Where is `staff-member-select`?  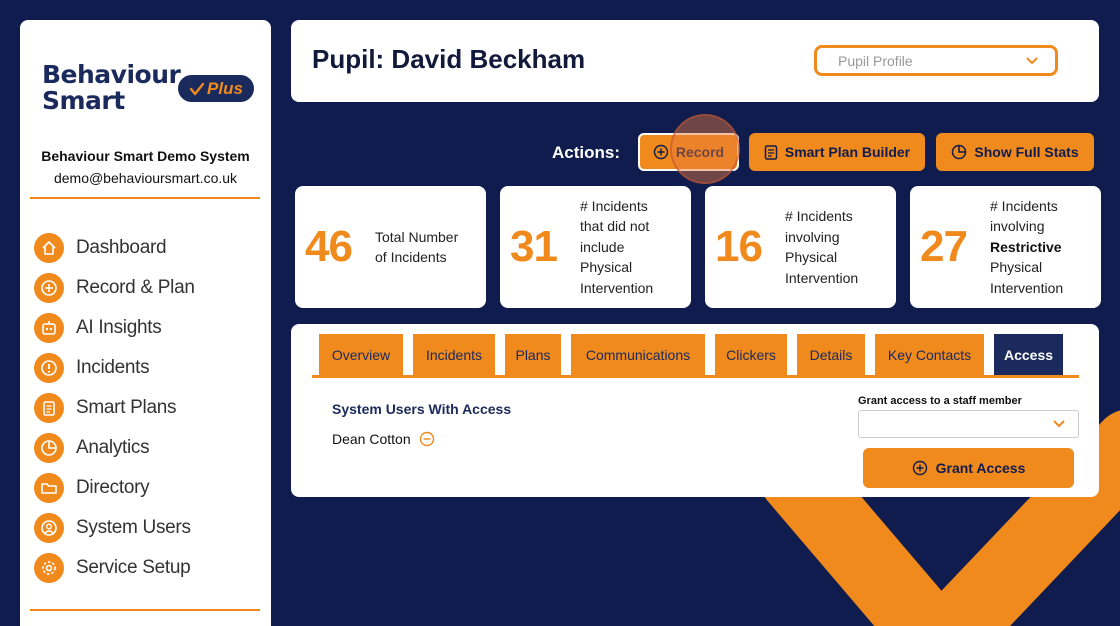 staff-member-select is located at coordinates (968, 424).